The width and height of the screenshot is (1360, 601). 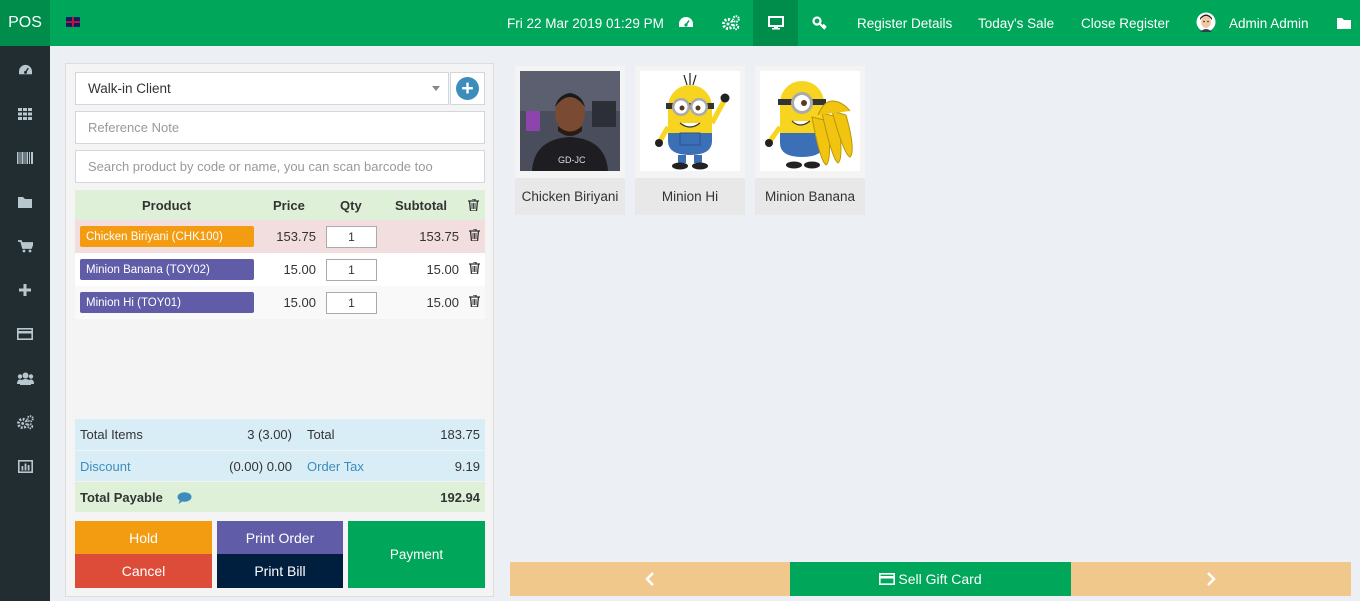 I want to click on cart-item-product: Minion Banana (TOY02), so click(x=167, y=269).